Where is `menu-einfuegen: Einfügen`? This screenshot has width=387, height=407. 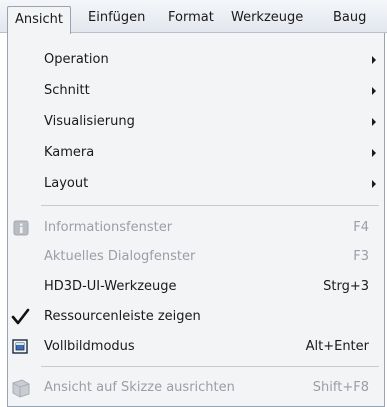 menu-einfuegen: Einfügen is located at coordinates (116, 18).